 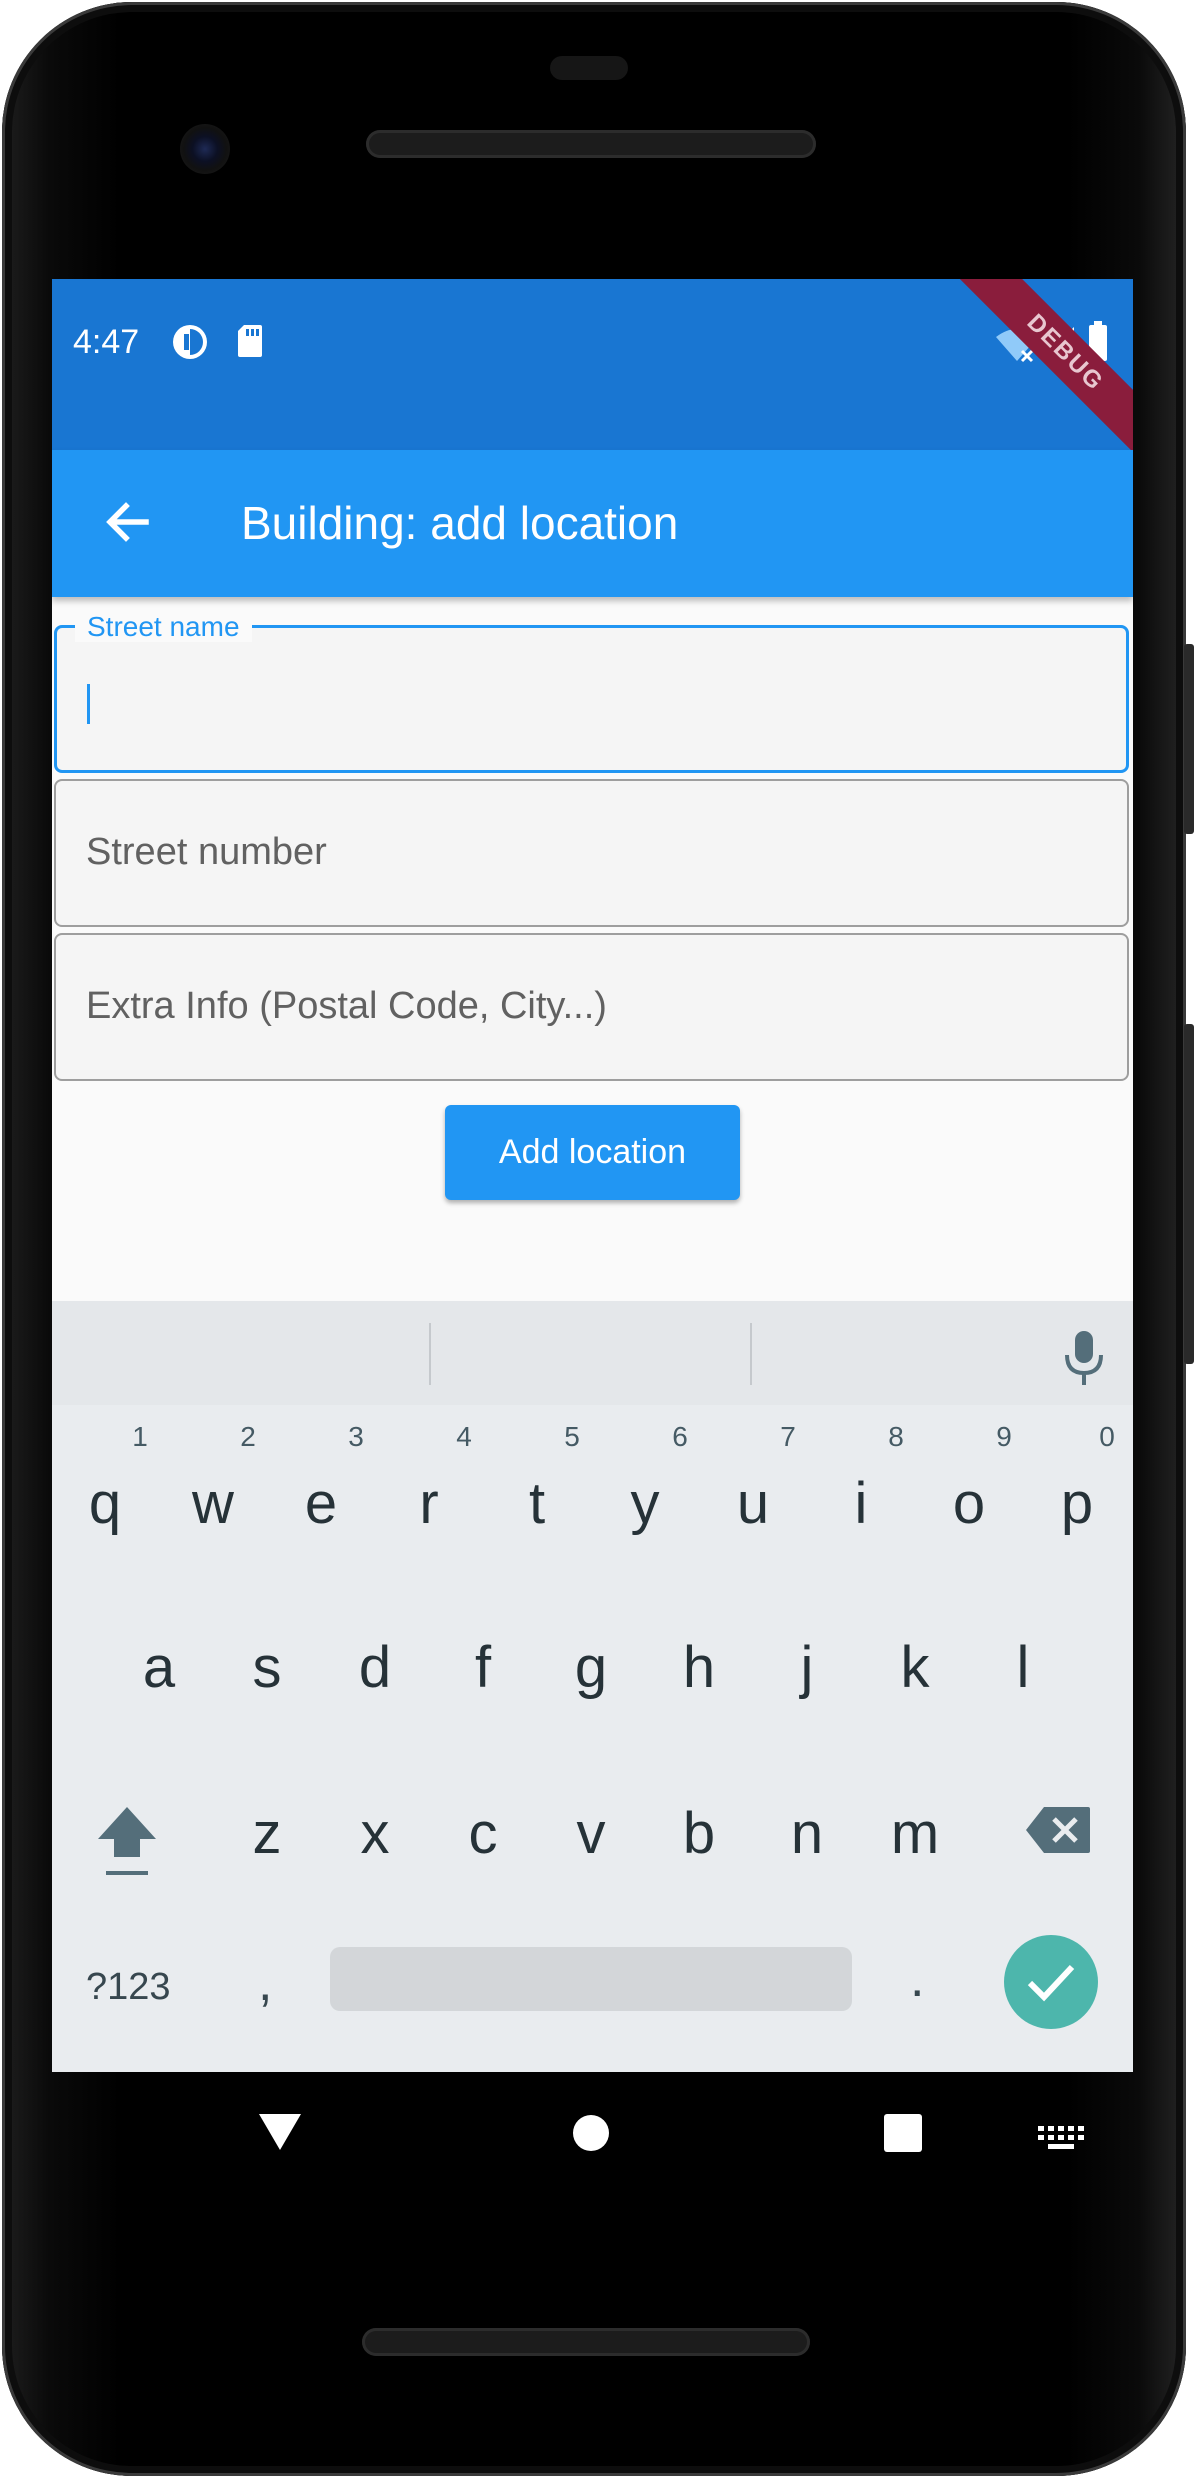 What do you see at coordinates (591, 2135) in the screenshot?
I see `home-icon` at bounding box center [591, 2135].